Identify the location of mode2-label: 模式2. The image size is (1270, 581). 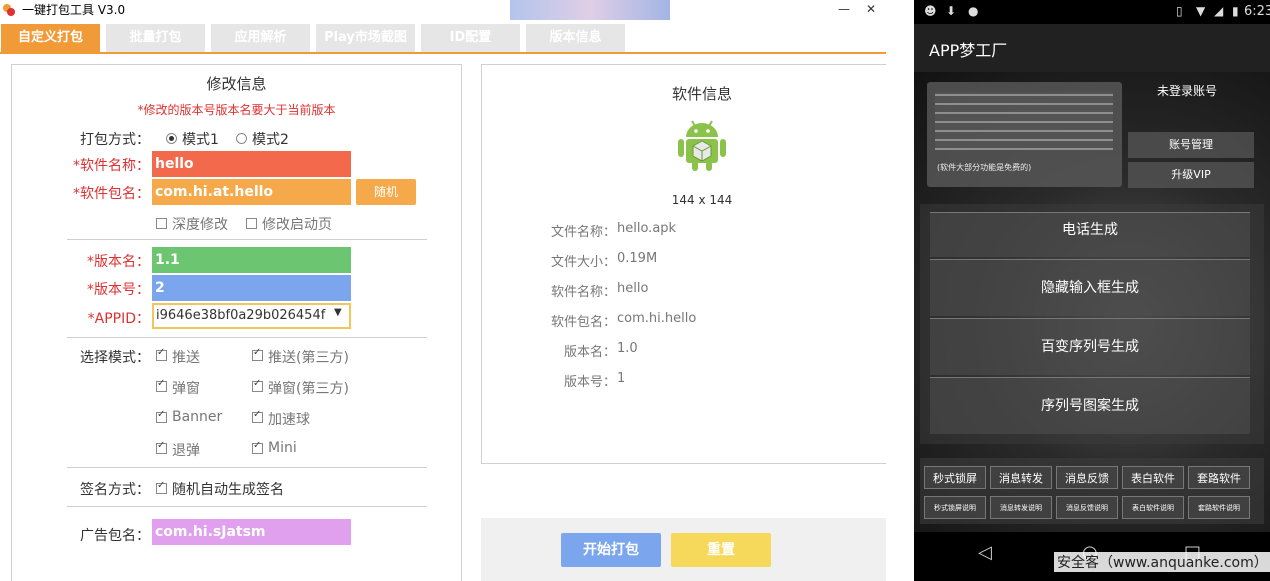
(270, 140).